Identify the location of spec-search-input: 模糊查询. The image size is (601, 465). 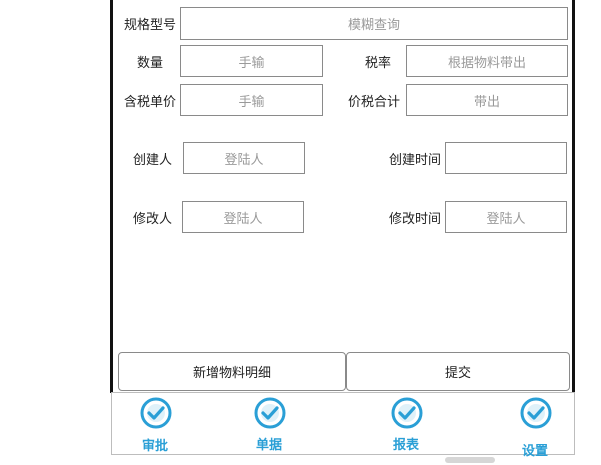
(374, 23).